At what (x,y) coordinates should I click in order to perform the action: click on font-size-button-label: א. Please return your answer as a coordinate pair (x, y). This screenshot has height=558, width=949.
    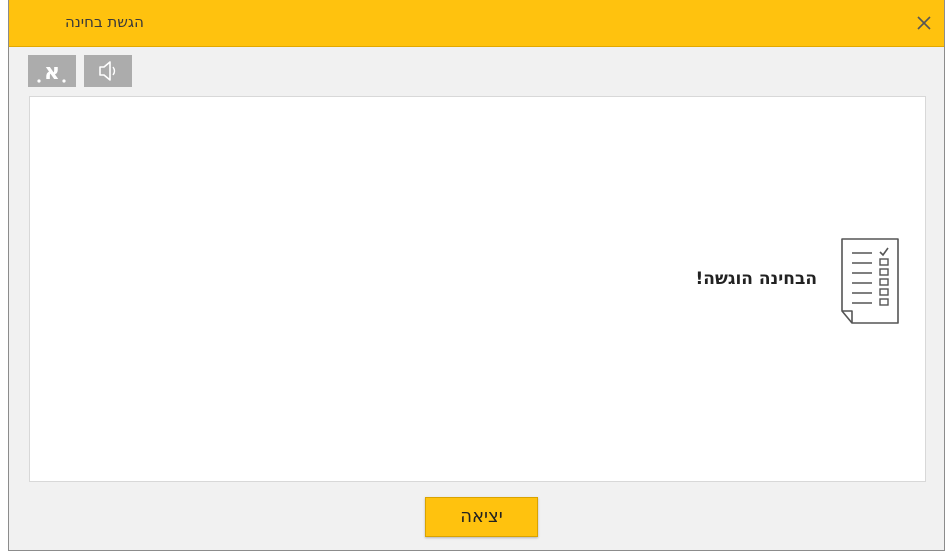
    Looking at the image, I should click on (52, 72).